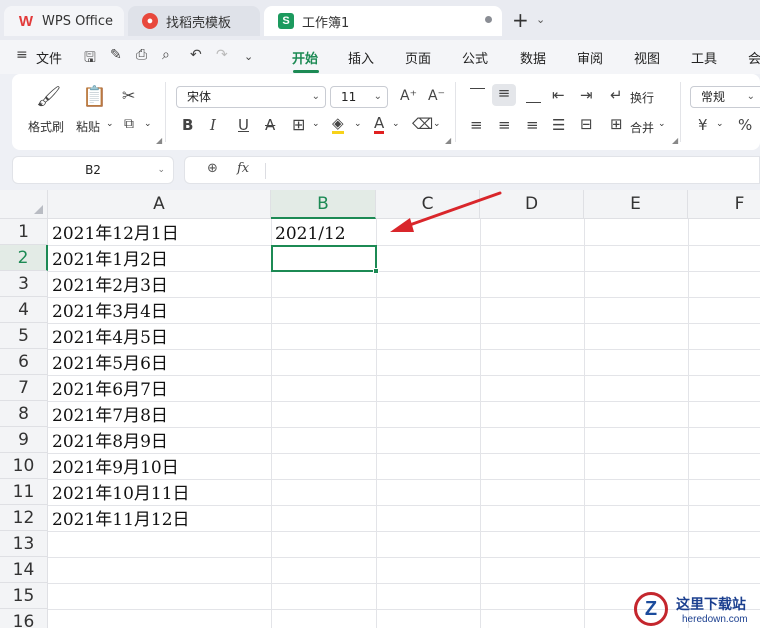  Describe the element at coordinates (408, 96) in the screenshot. I see `increase-font-icon: A⁺` at that location.